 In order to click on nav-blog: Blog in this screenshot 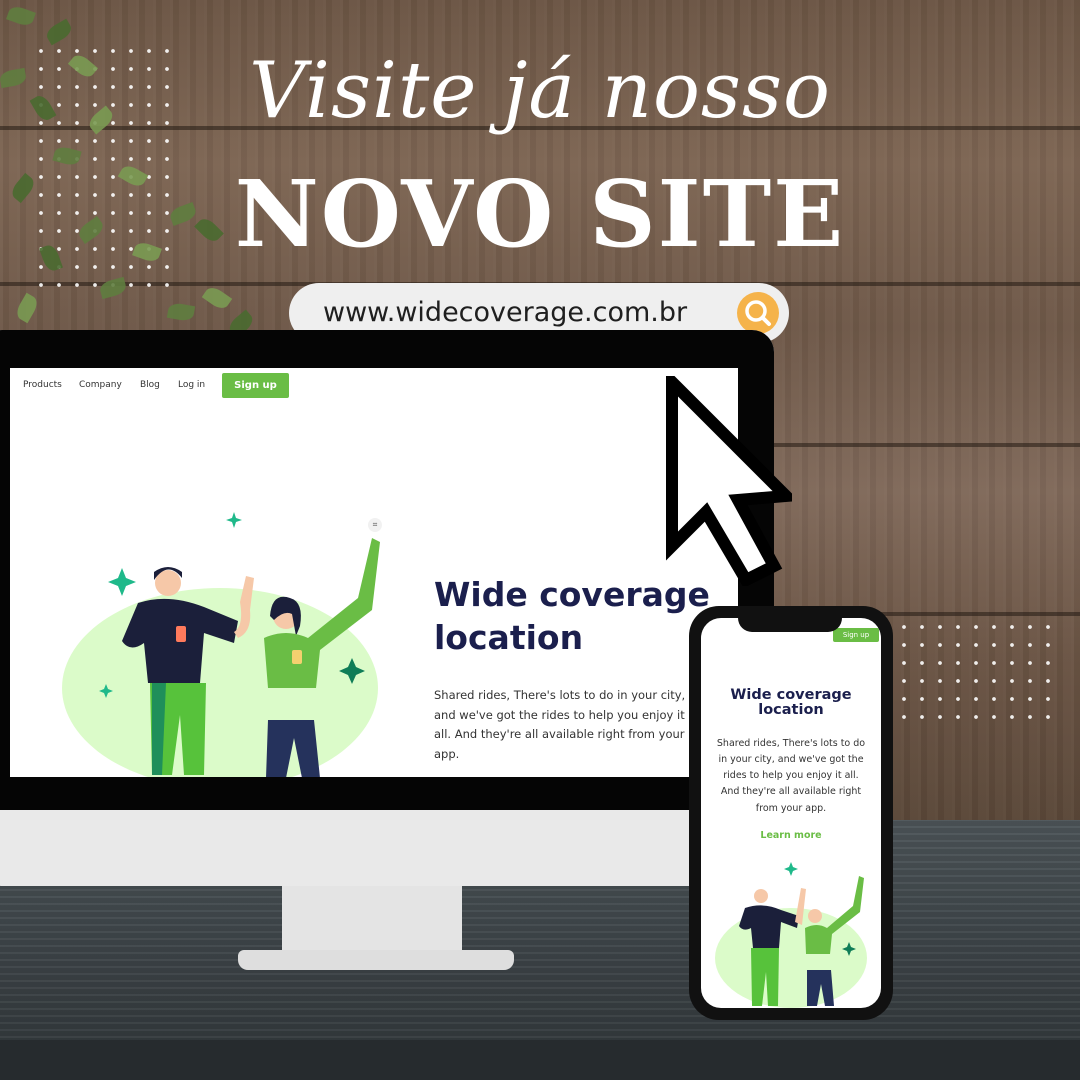, I will do `click(150, 385)`.